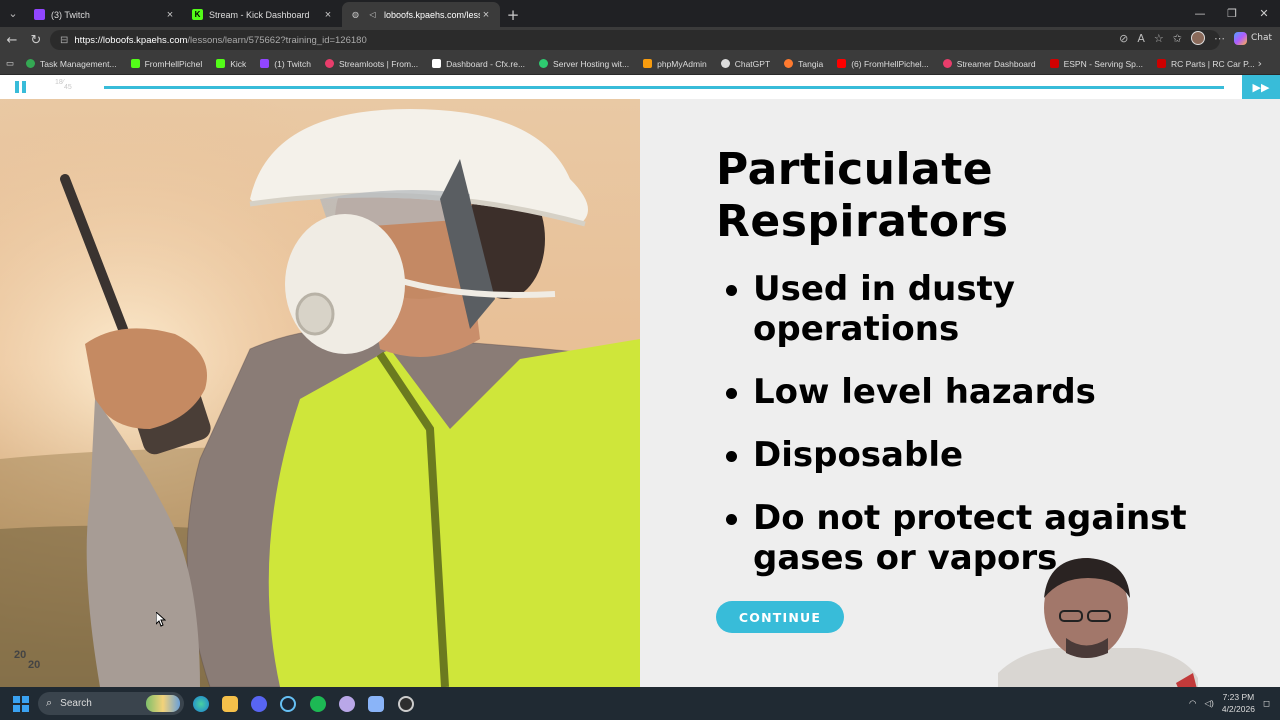 The image size is (1280, 720). What do you see at coordinates (67, 87) in the screenshot?
I see `slide-total: 45` at bounding box center [67, 87].